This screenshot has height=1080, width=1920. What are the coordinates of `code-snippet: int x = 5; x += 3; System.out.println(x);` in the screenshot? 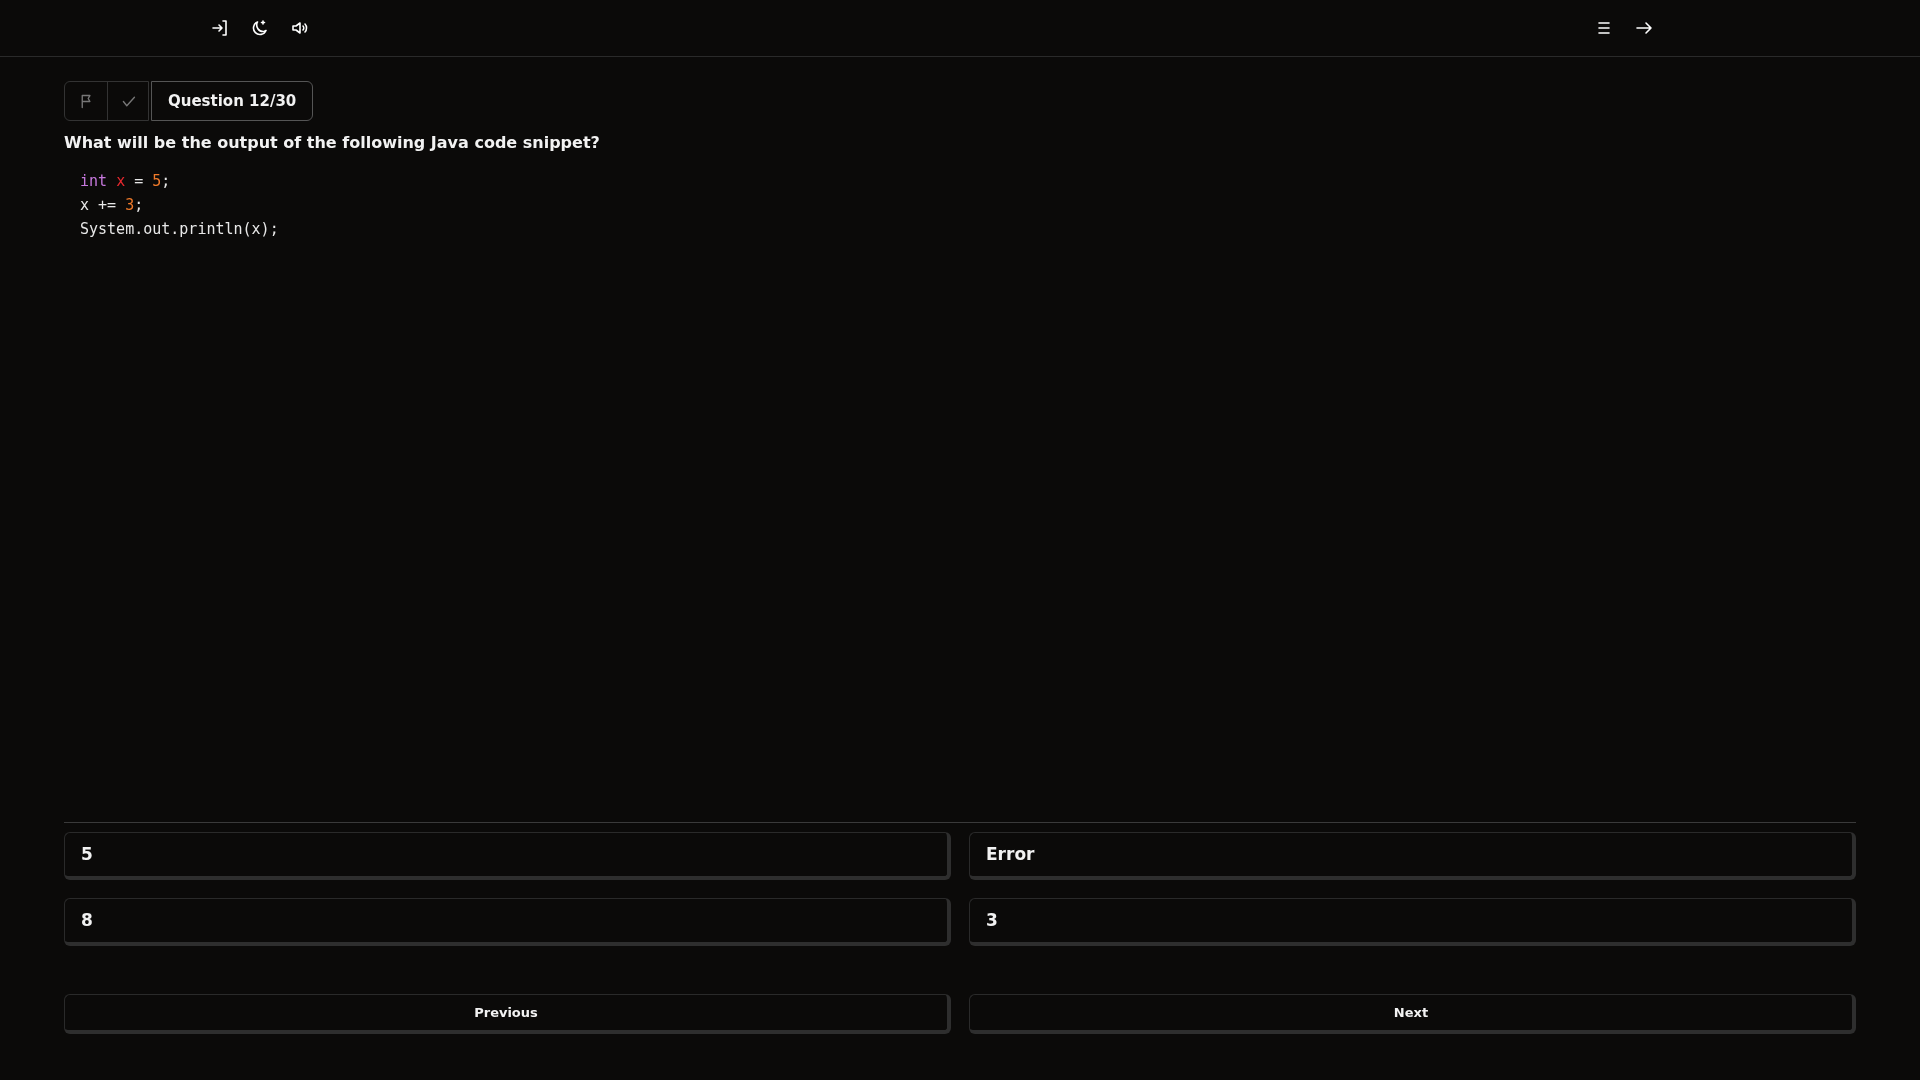 It's located at (179, 205).